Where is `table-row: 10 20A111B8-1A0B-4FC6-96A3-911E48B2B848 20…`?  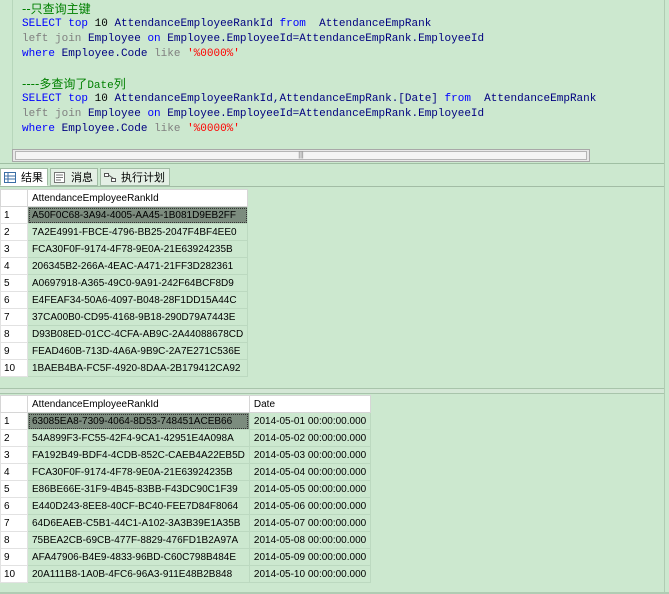 table-row: 10 20A111B8-1A0B-4FC6-96A3-911E48B2B848 20… is located at coordinates (186, 574).